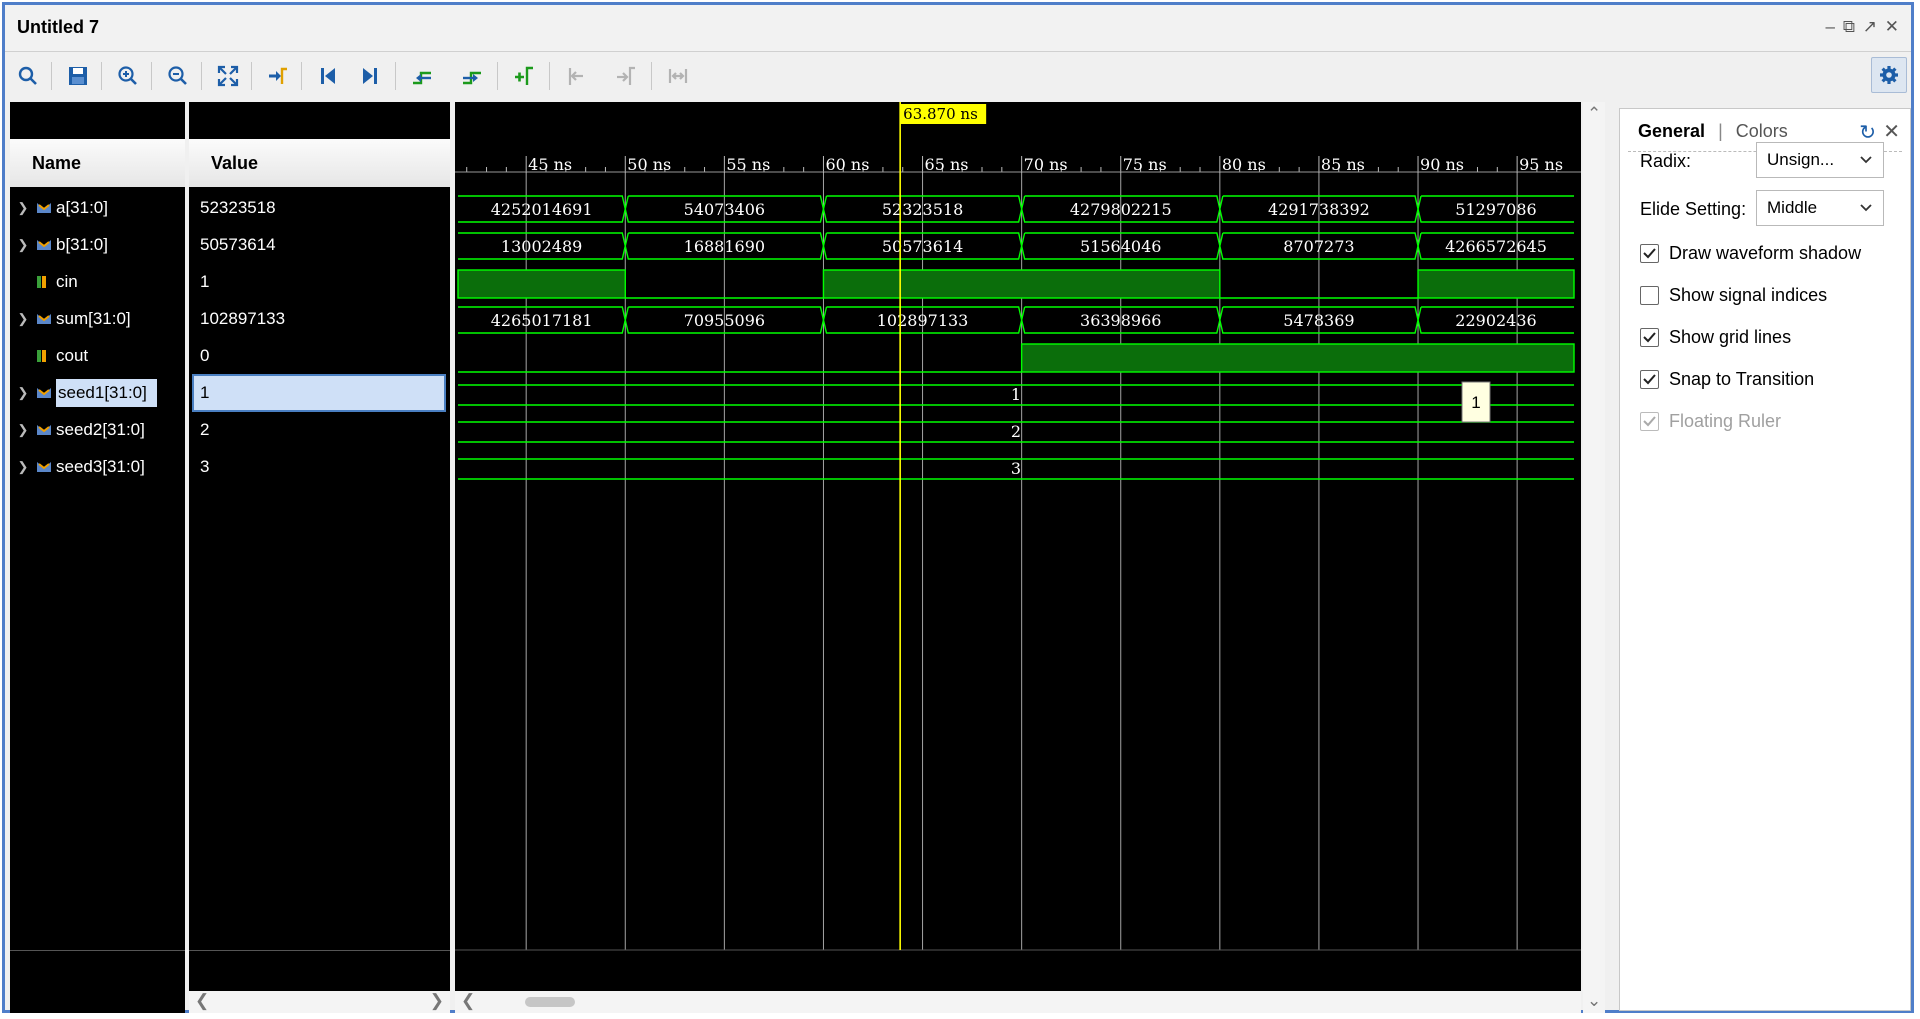 This screenshot has width=1920, height=1019. What do you see at coordinates (542, 209) in the screenshot?
I see `a-bus-value: 4252014691` at bounding box center [542, 209].